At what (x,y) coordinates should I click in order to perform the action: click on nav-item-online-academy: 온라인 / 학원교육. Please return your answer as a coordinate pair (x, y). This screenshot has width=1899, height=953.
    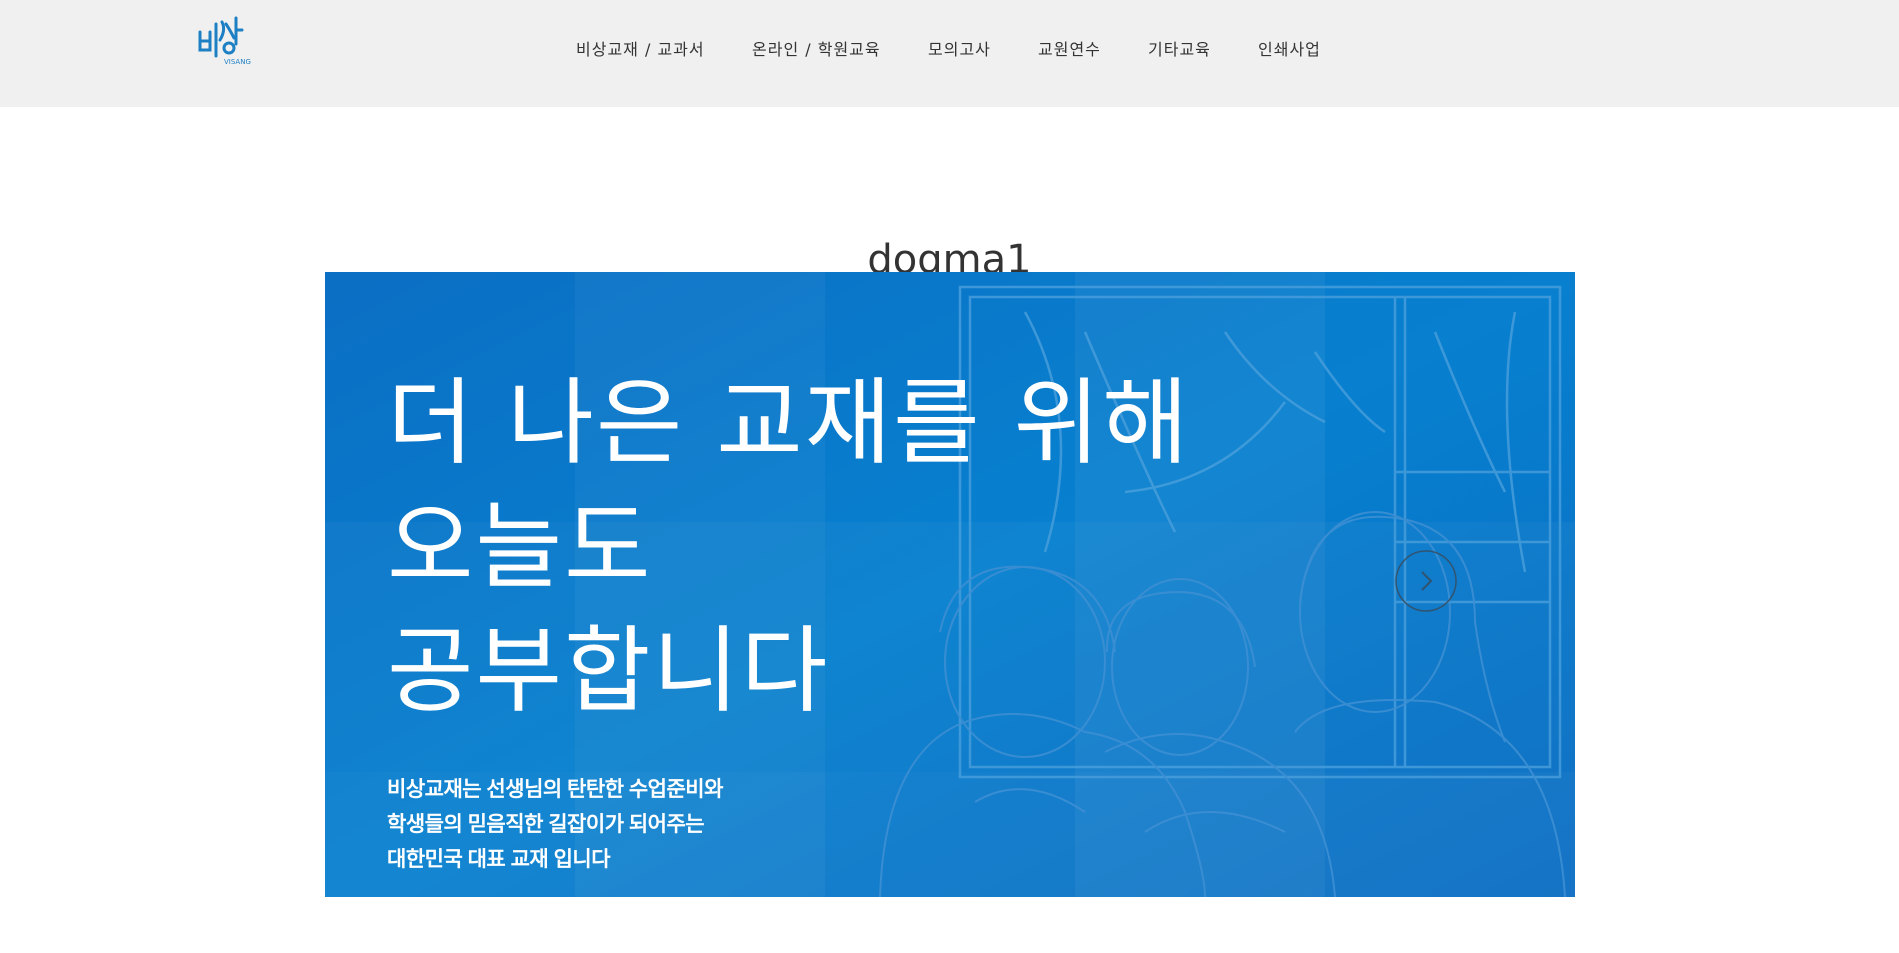
    Looking at the image, I should click on (816, 48).